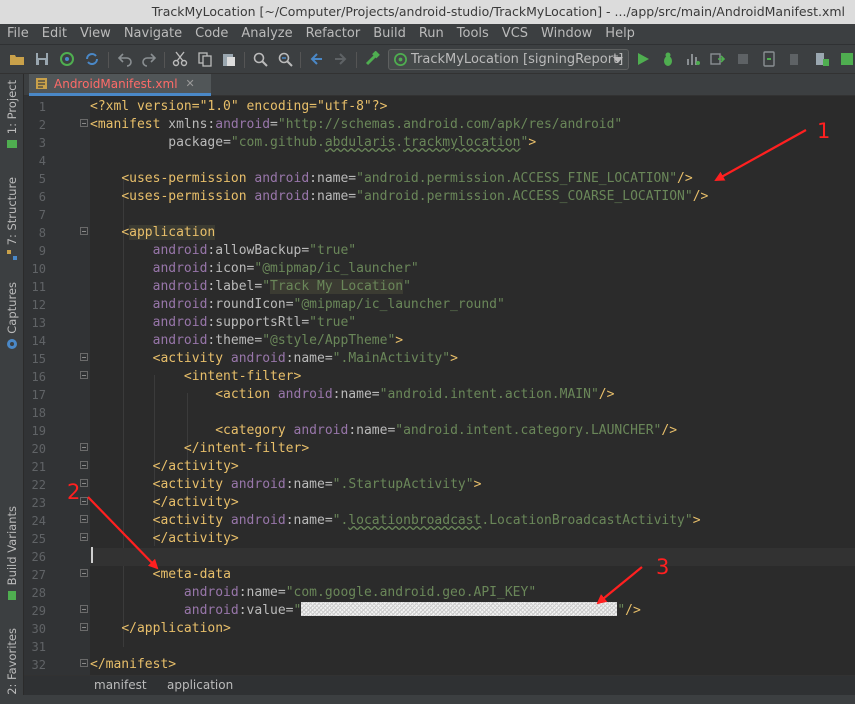 This screenshot has width=855, height=704. What do you see at coordinates (316, 59) in the screenshot?
I see `back-icon` at bounding box center [316, 59].